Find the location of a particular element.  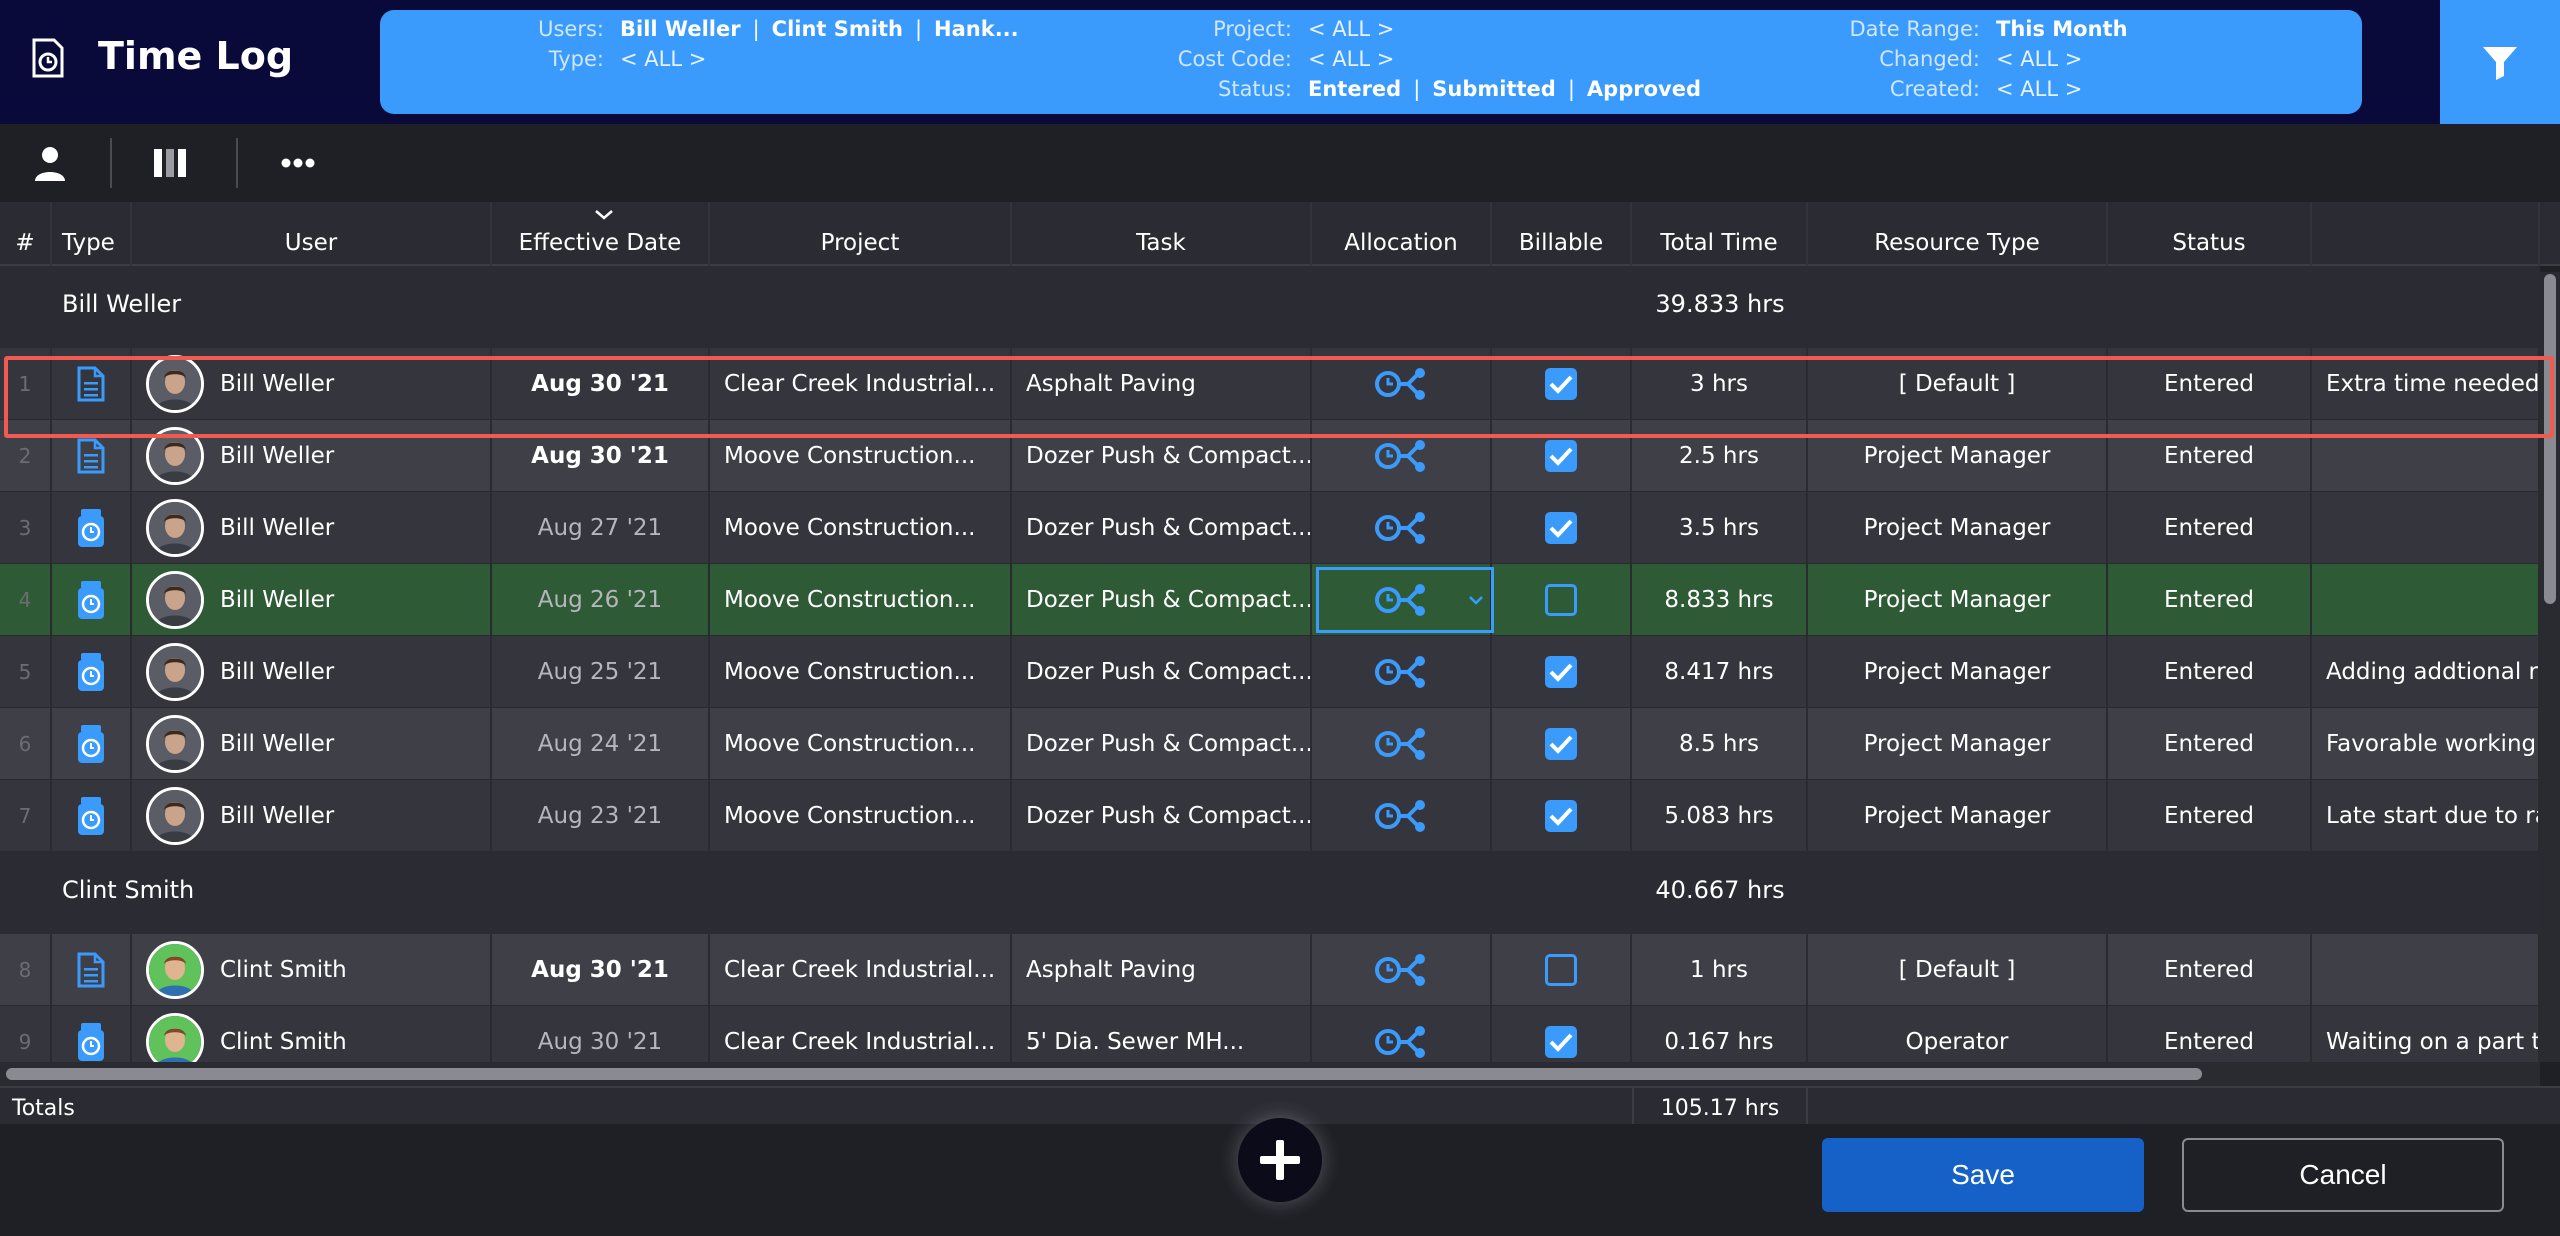

effective-date: Aug 23 '21 is located at coordinates (601, 816).